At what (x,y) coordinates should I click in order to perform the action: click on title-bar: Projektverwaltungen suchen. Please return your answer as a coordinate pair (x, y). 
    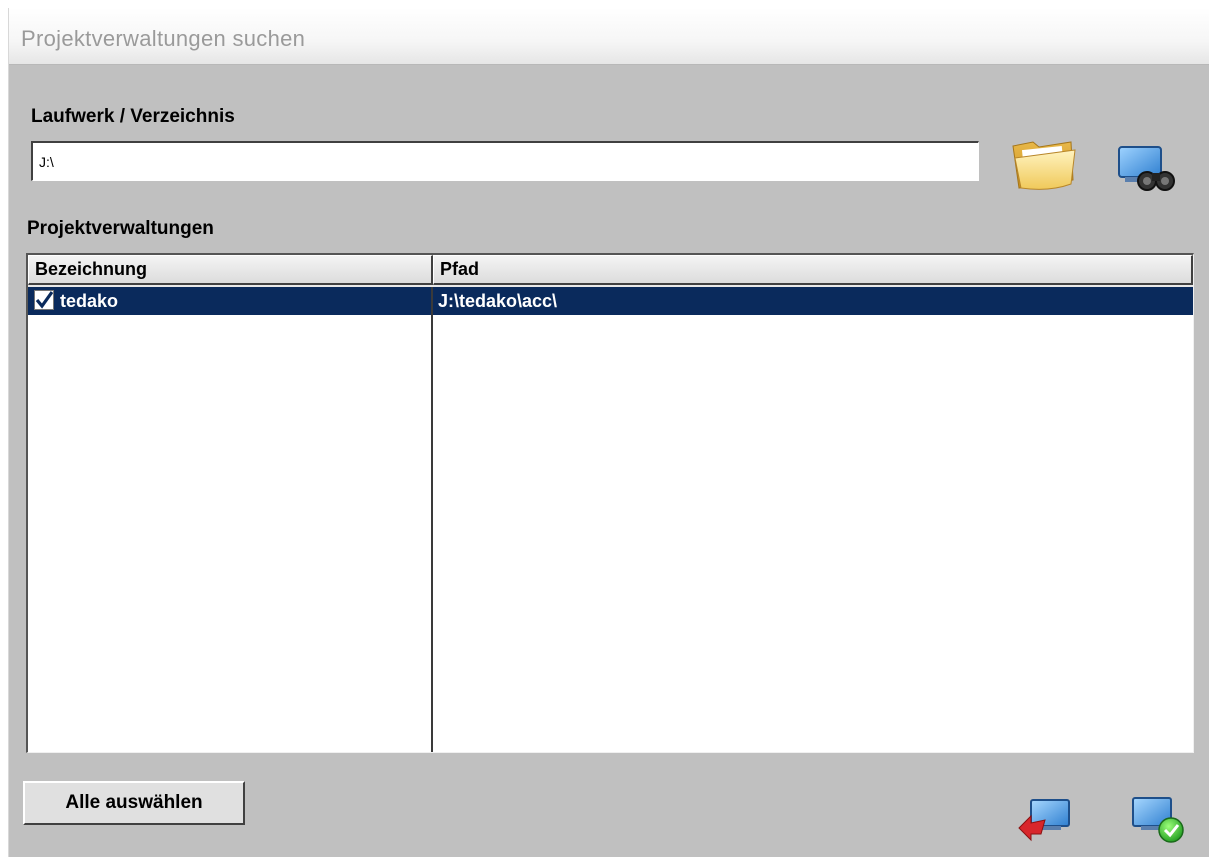
    Looking at the image, I should click on (609, 36).